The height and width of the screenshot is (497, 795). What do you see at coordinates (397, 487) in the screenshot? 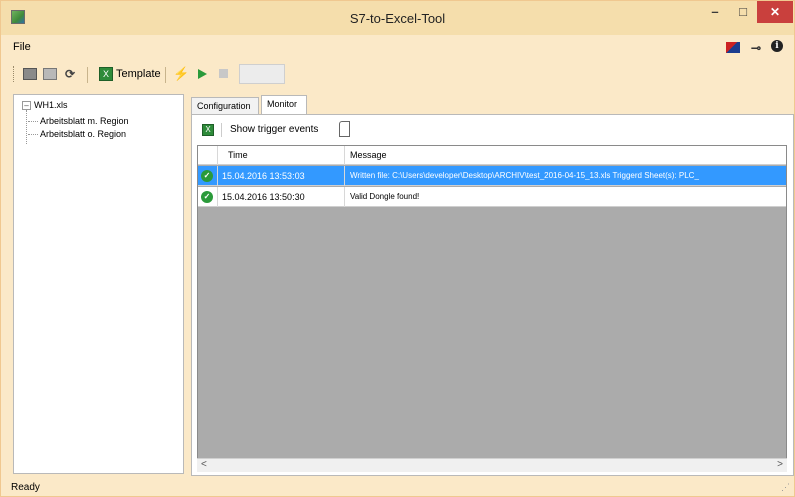
I see `status-bar: Ready ⋰` at bounding box center [397, 487].